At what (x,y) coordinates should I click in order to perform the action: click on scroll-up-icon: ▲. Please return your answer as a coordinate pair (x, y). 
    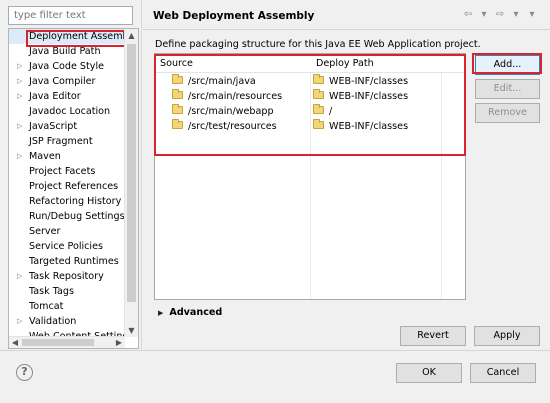
    Looking at the image, I should click on (131, 35).